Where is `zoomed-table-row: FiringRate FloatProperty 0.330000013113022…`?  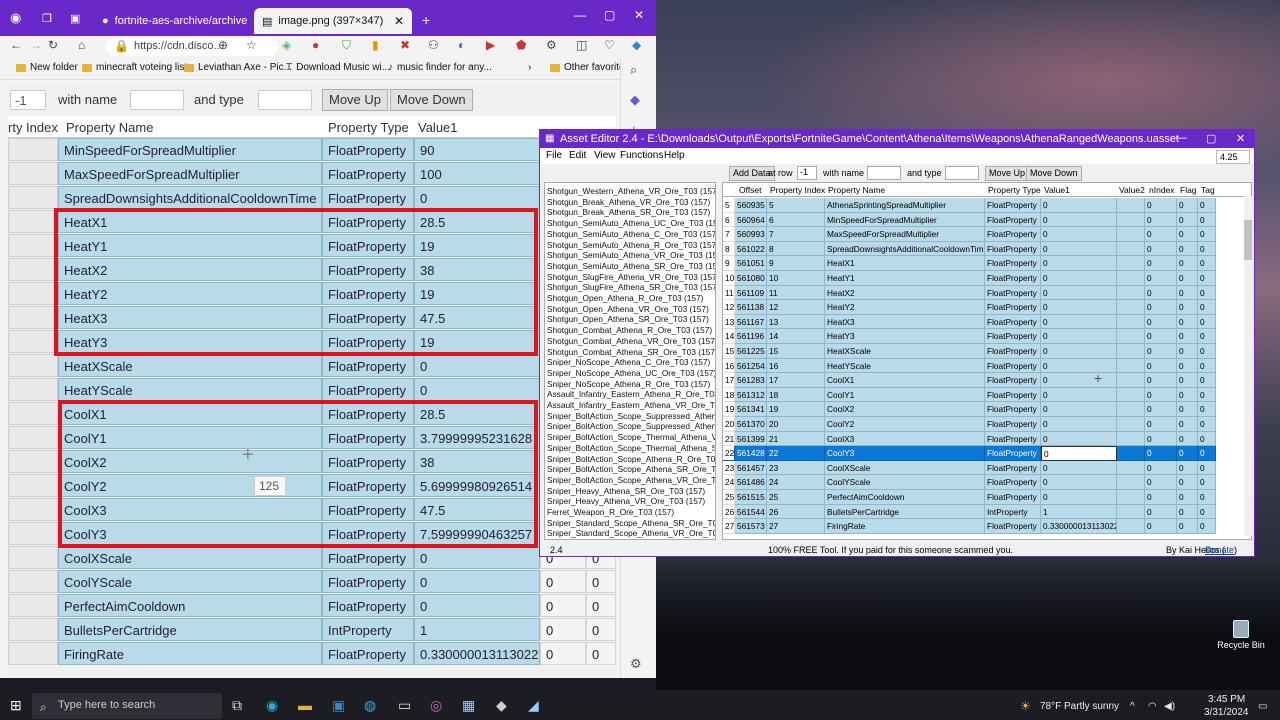
zoomed-table-row: FiringRate FloatProperty 0.330000013113022… is located at coordinates (312, 654).